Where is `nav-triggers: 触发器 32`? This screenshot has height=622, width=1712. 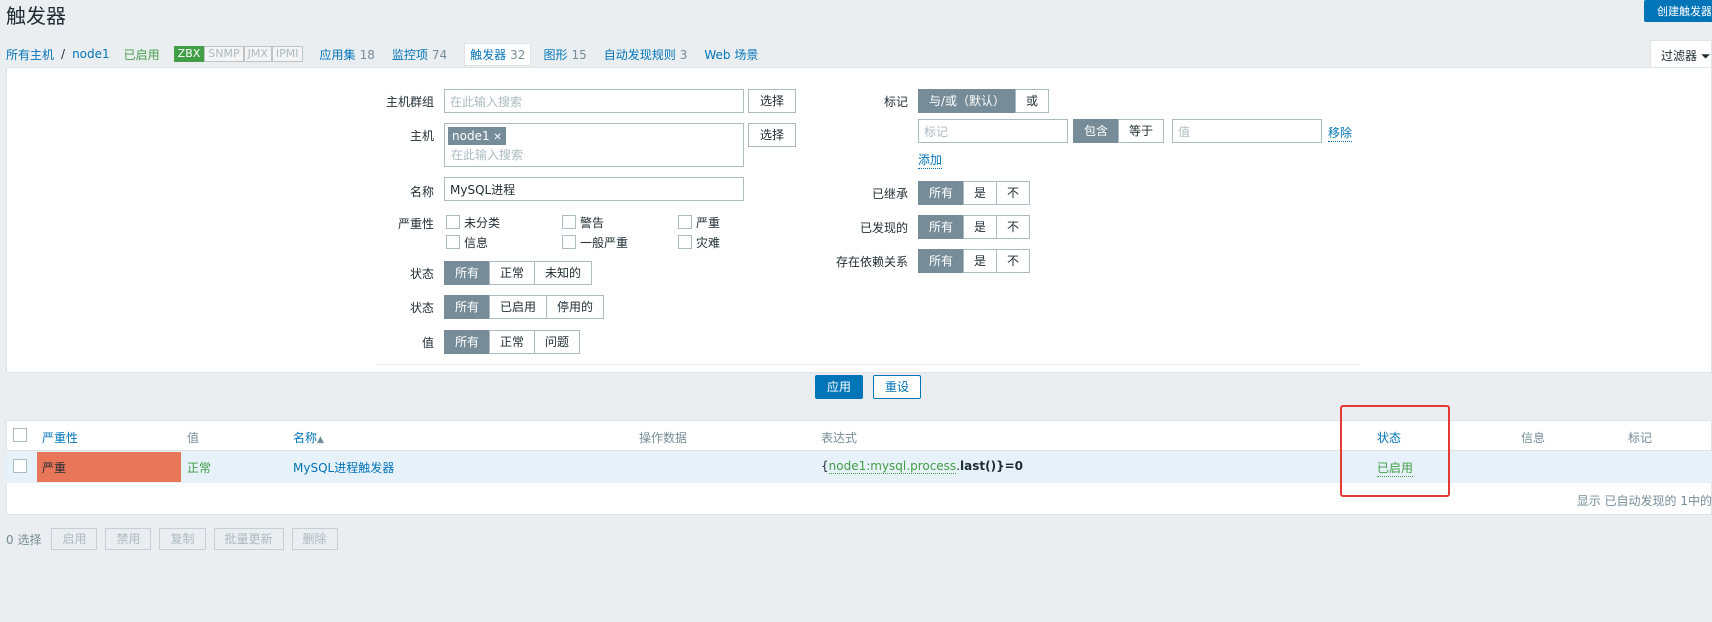
nav-triggers: 触发器 32 is located at coordinates (498, 54).